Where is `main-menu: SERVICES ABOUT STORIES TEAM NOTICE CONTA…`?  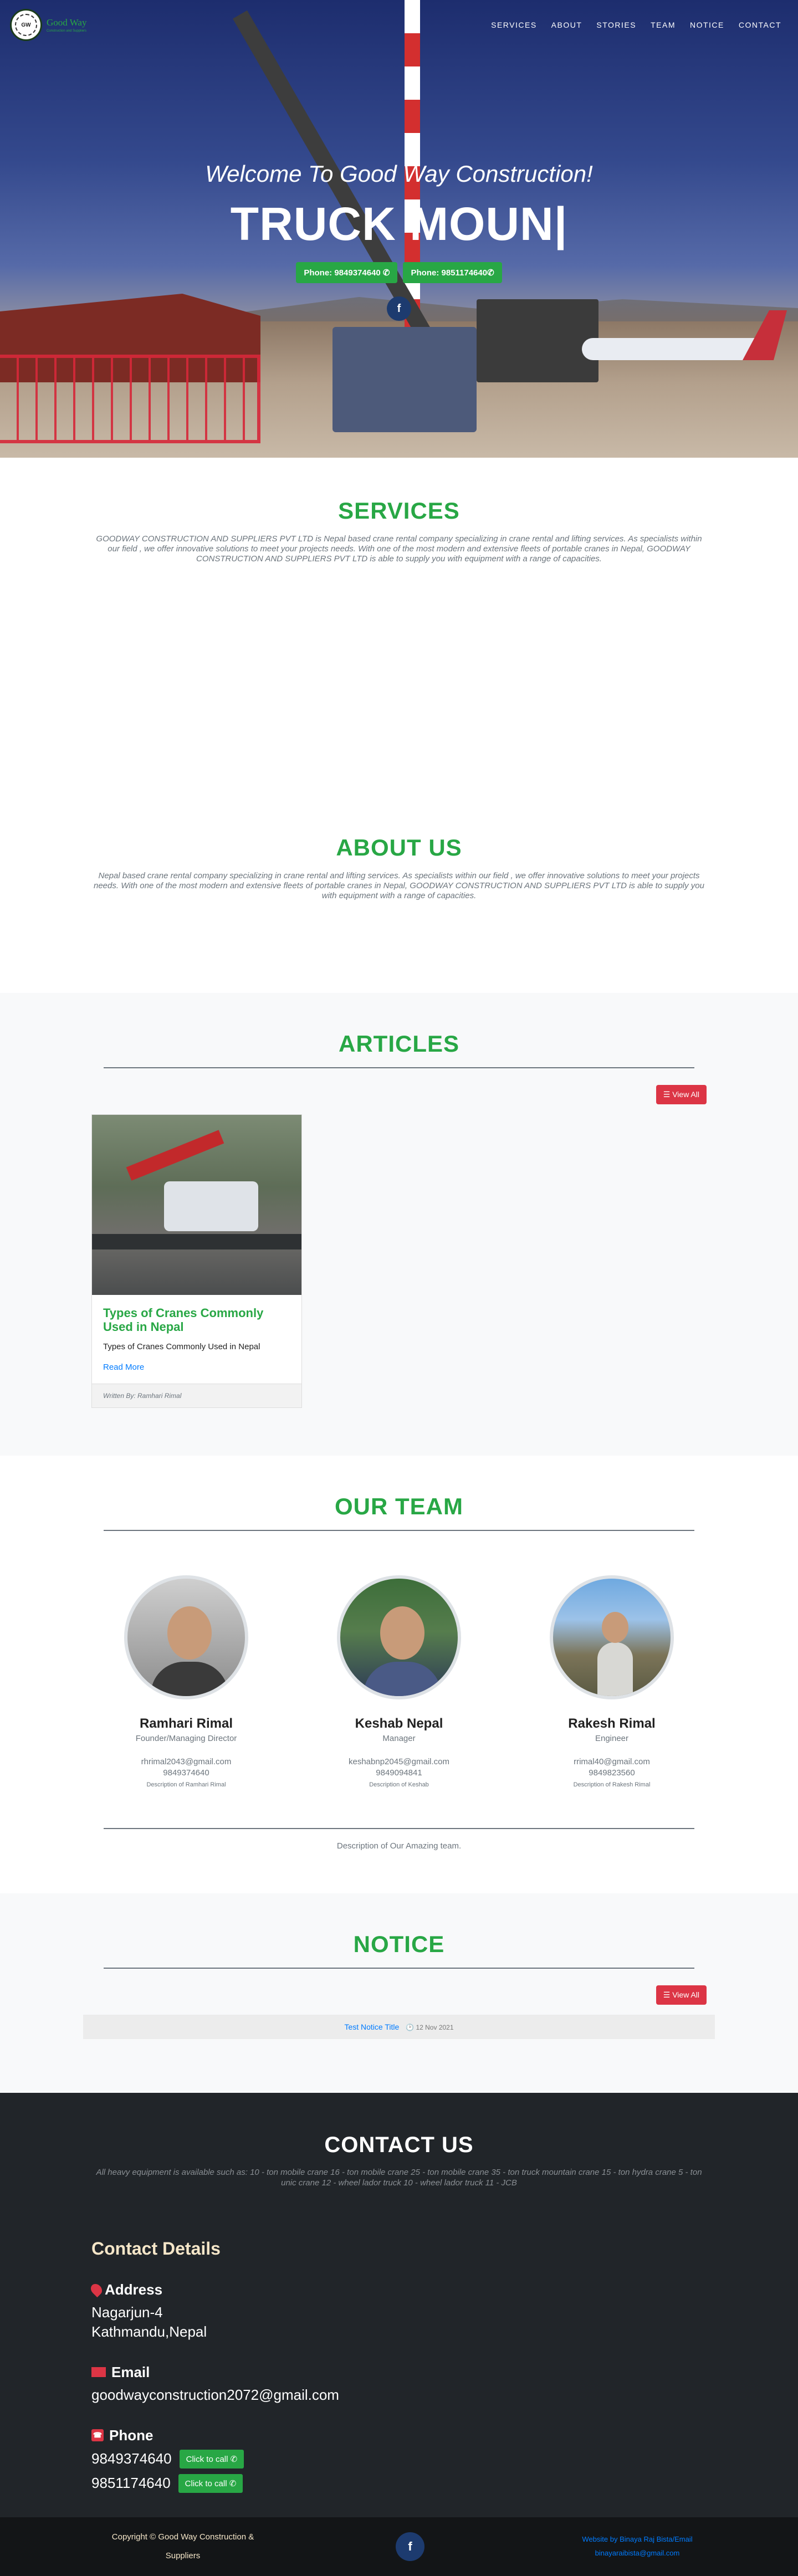
main-menu: SERVICES ABOUT STORIES TEAM NOTICE CONTA… is located at coordinates (636, 25).